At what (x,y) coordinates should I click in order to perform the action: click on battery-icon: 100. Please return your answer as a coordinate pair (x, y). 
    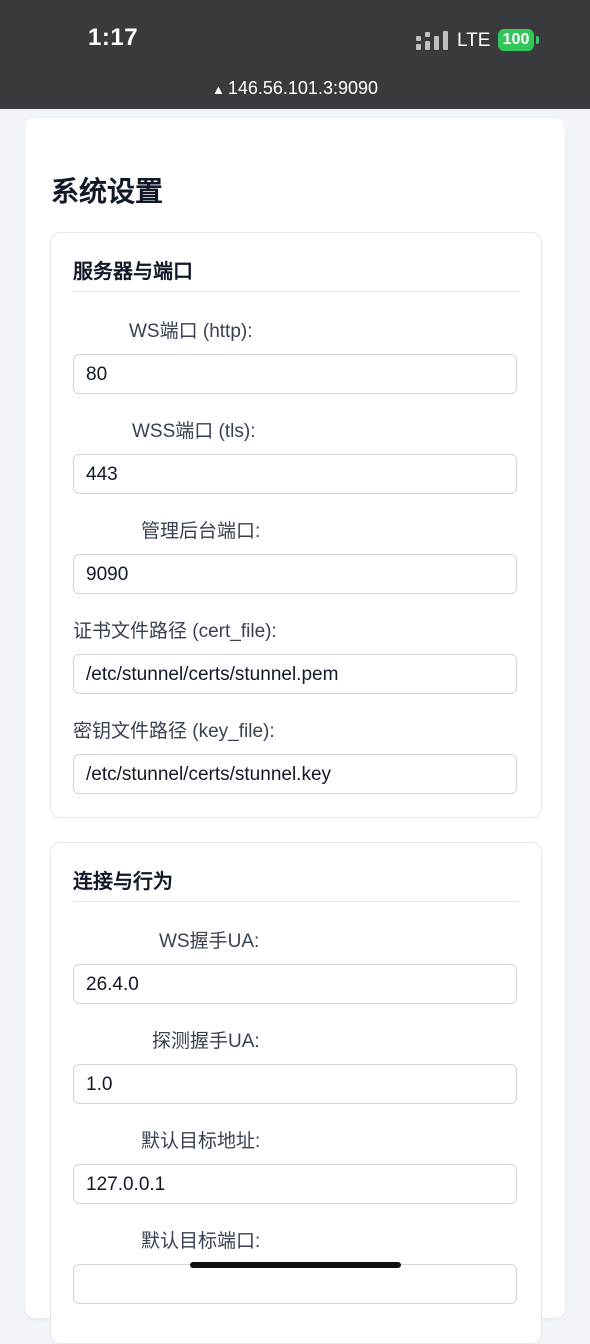
    Looking at the image, I should click on (516, 40).